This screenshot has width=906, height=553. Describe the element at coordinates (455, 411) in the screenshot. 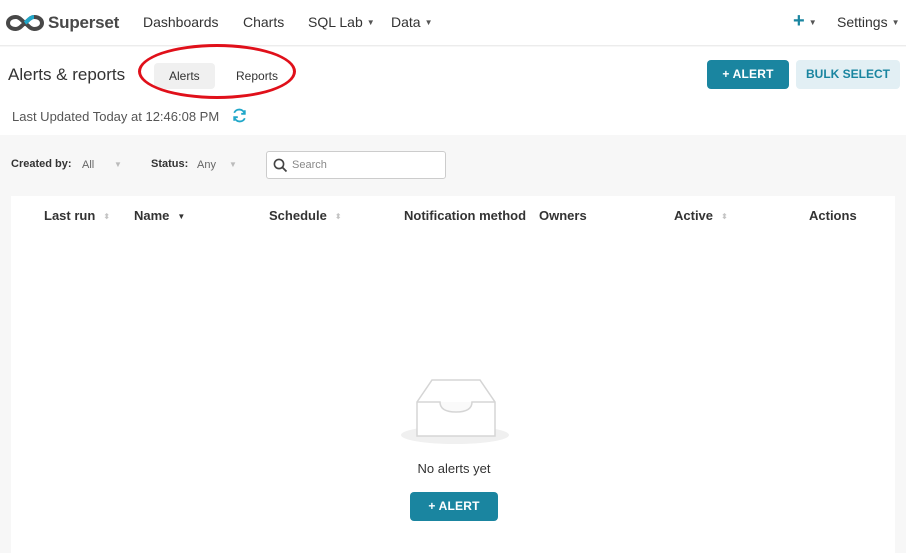

I see `empty-inbox-icon` at that location.